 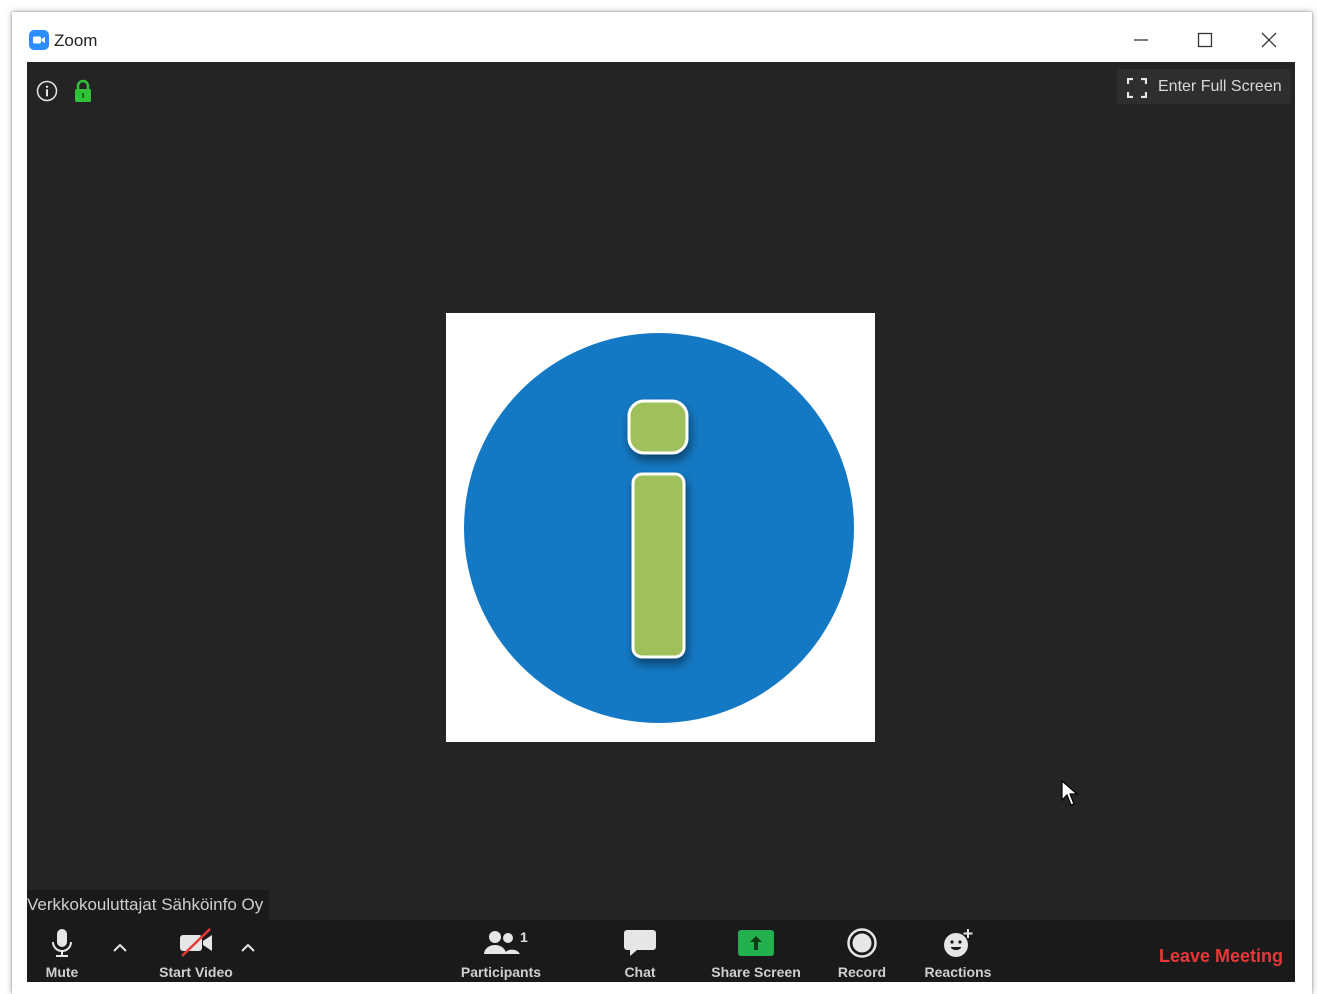 I want to click on reactions-label: Reactions, so click(x=958, y=972).